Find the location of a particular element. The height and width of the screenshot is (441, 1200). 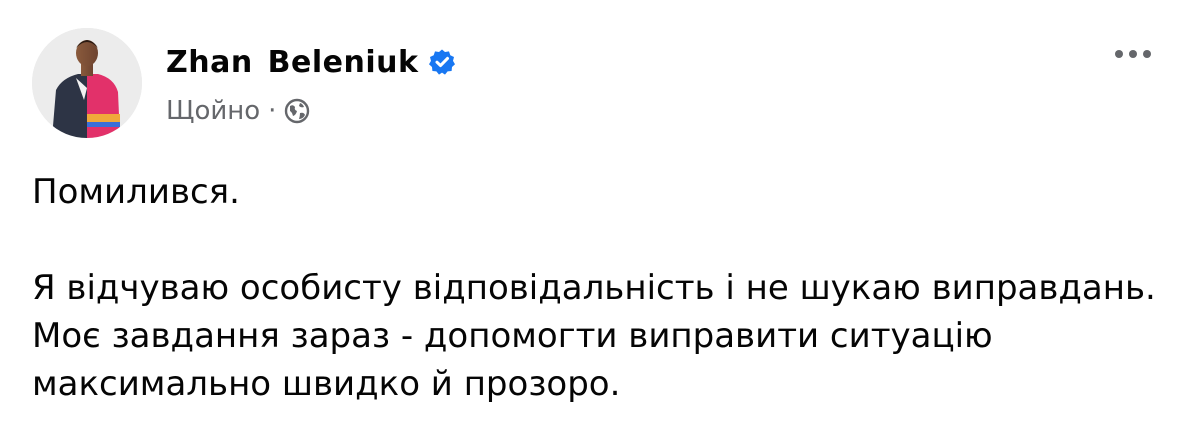

post-text-line1: Помилився. is located at coordinates (136, 192).